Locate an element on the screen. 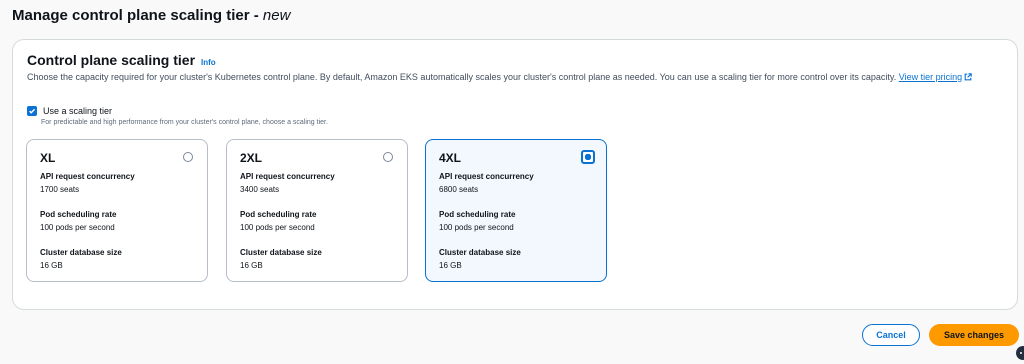 The height and width of the screenshot is (364, 1024). section-header: Control plane scaling tier Info is located at coordinates (121, 60).